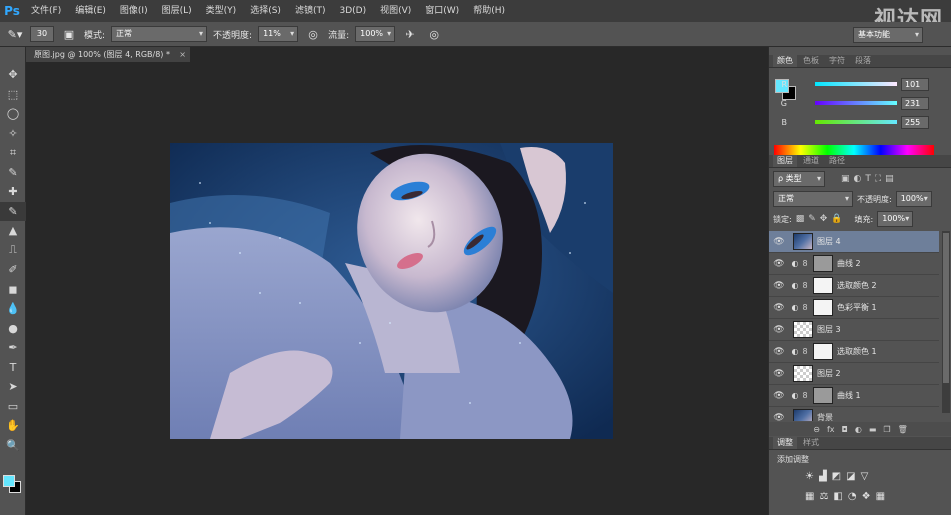  I want to click on fx-icon: fx, so click(831, 429).